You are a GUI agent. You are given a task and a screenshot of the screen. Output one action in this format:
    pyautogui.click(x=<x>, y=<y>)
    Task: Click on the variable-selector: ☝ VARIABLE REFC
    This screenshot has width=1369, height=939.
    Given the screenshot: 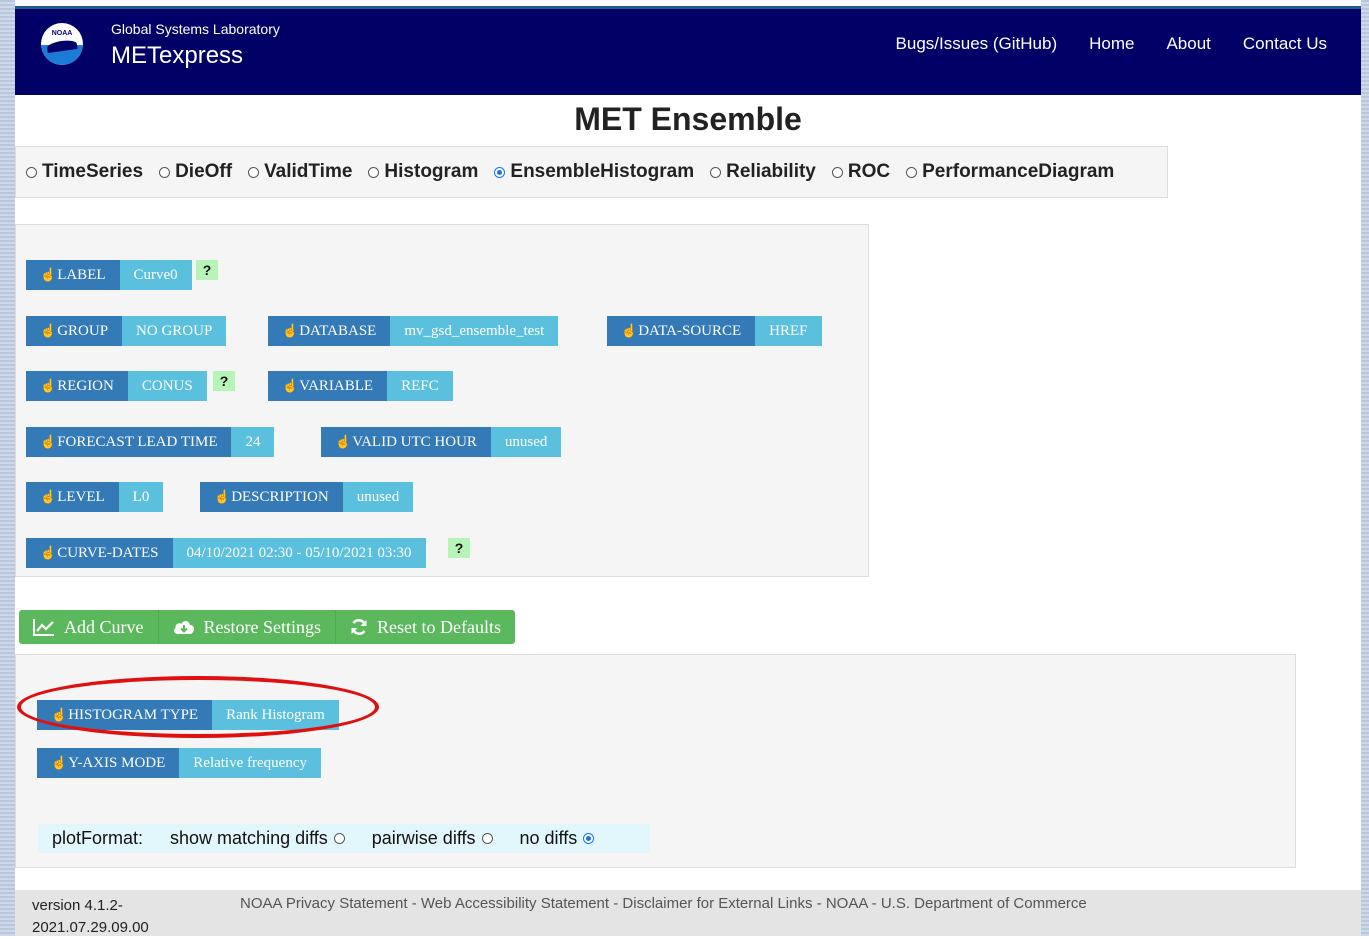 What is the action you would take?
    pyautogui.click(x=360, y=386)
    